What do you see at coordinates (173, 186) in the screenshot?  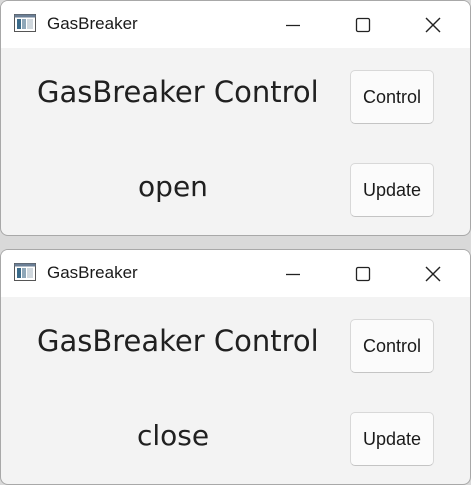 I see `status-label: open` at bounding box center [173, 186].